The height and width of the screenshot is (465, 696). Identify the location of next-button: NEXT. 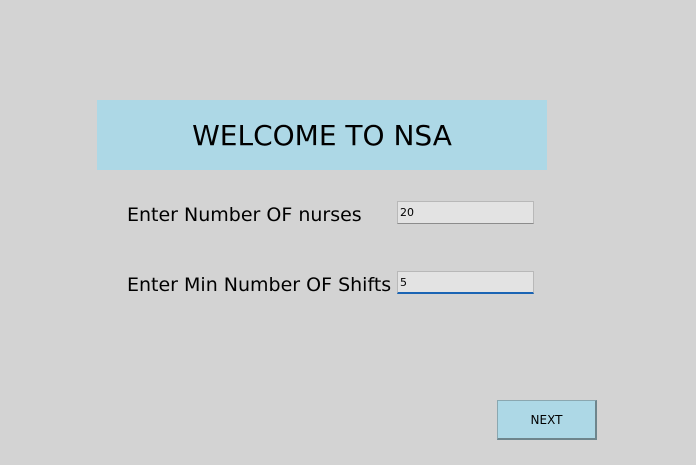
(547, 420).